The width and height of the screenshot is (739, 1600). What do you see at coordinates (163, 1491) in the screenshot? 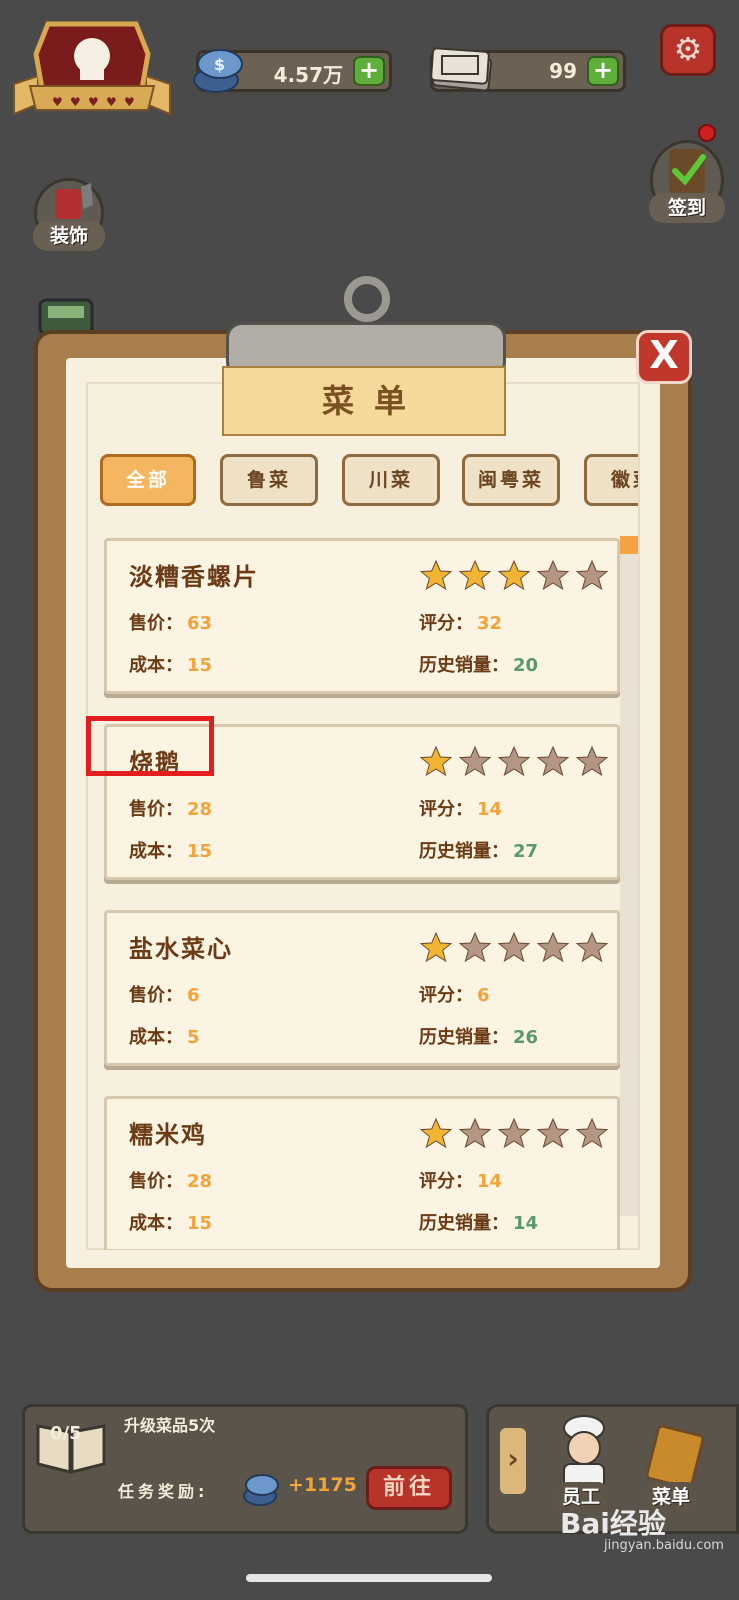
I see `reward-label: 任务奖励:` at bounding box center [163, 1491].